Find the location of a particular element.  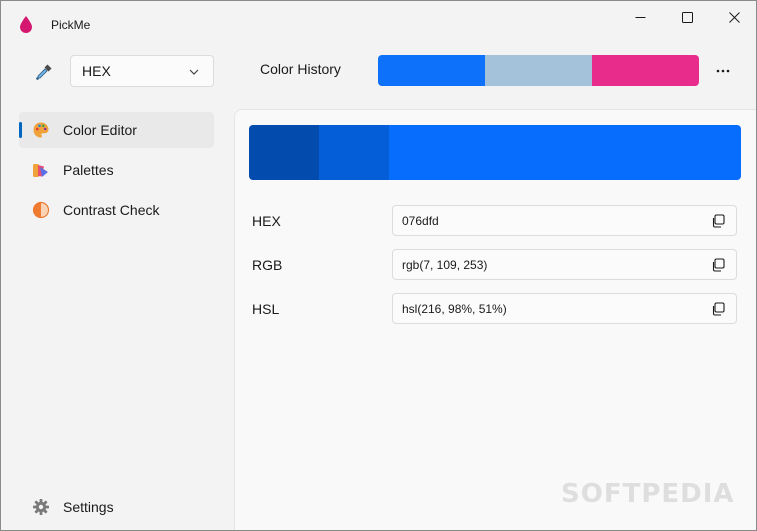

sidebar-item-contrast-check: Contrast Check is located at coordinates (116, 210).